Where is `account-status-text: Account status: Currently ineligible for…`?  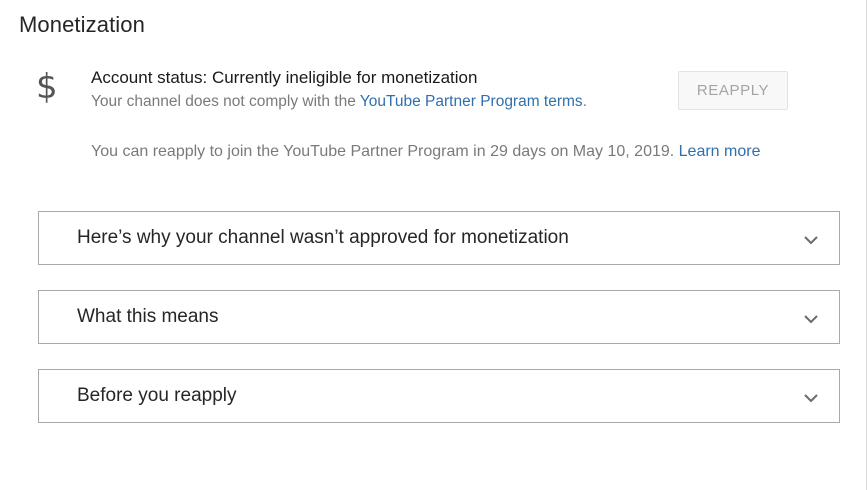 account-status-text: Account status: Currently ineligible for… is located at coordinates (284, 77).